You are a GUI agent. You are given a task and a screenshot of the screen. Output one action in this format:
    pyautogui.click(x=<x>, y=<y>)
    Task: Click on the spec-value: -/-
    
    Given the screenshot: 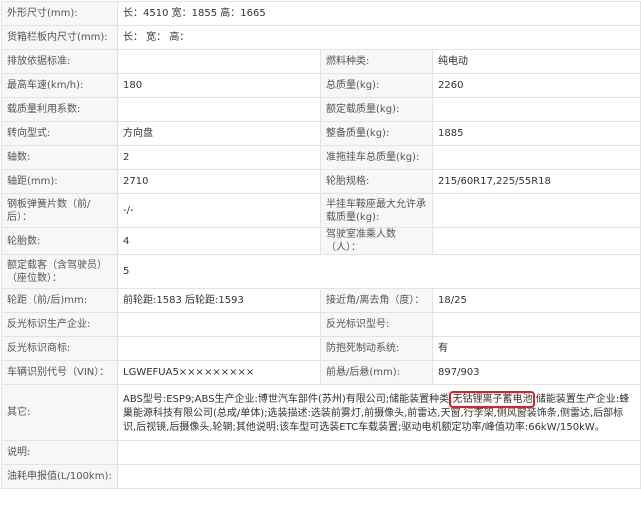 What is the action you would take?
    pyautogui.click(x=219, y=210)
    